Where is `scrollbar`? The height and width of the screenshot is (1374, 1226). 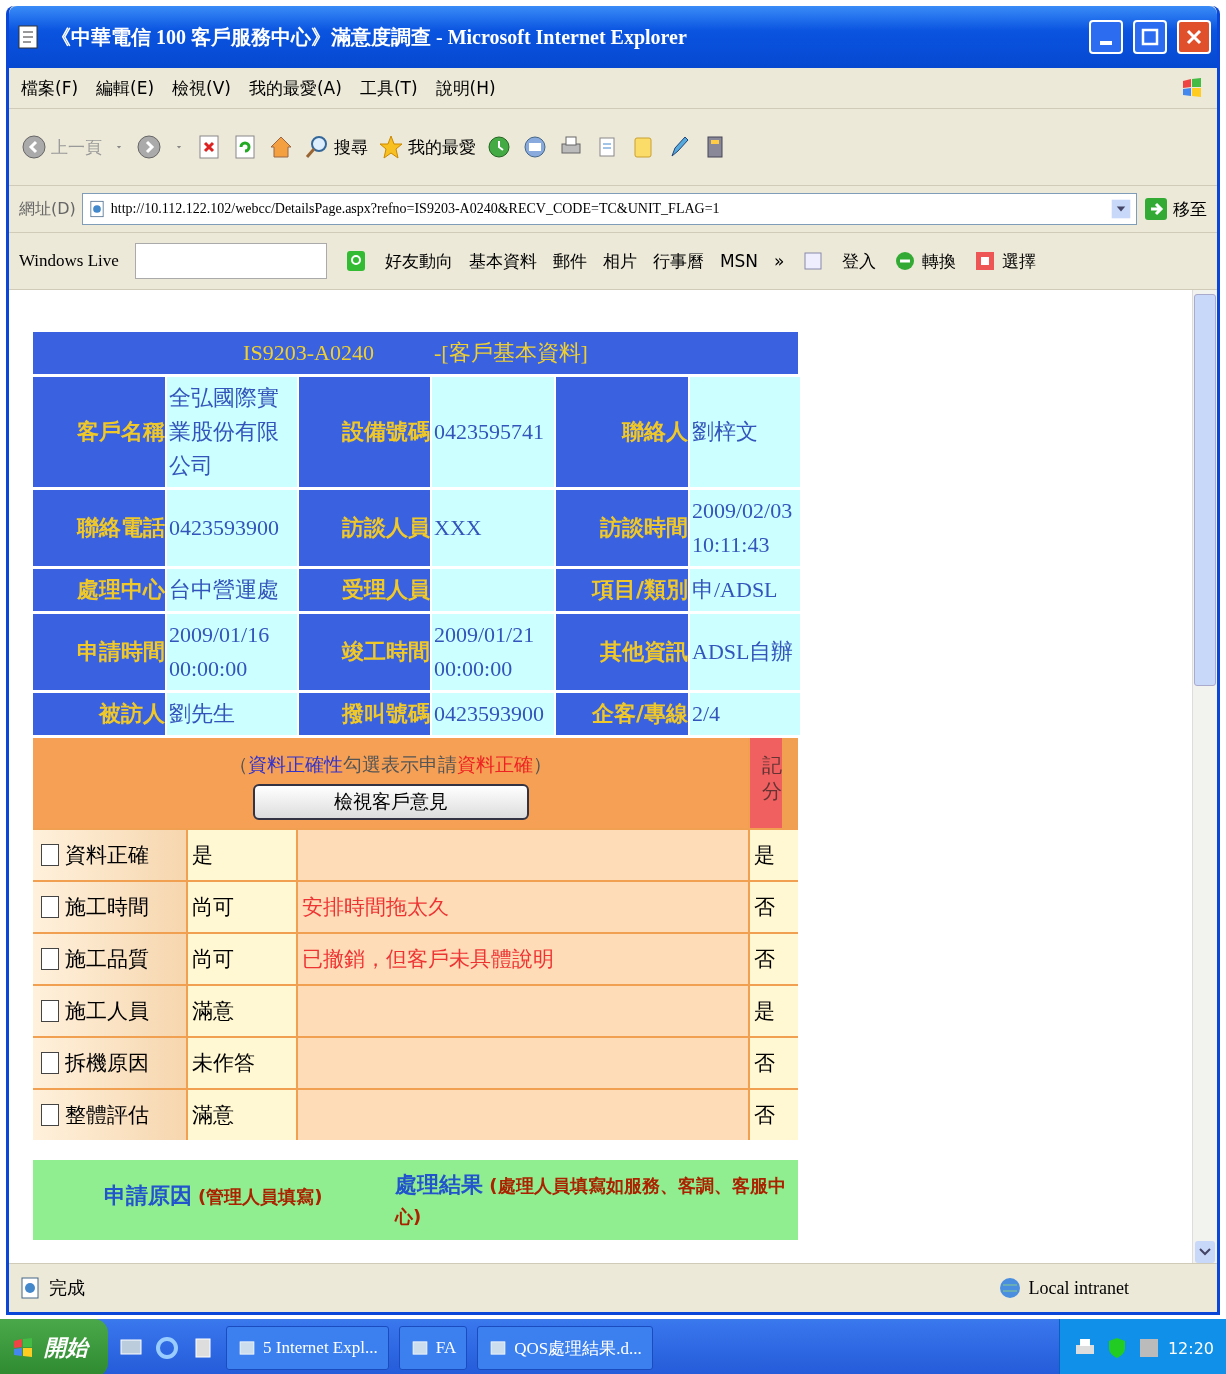
scrollbar is located at coordinates (1204, 776).